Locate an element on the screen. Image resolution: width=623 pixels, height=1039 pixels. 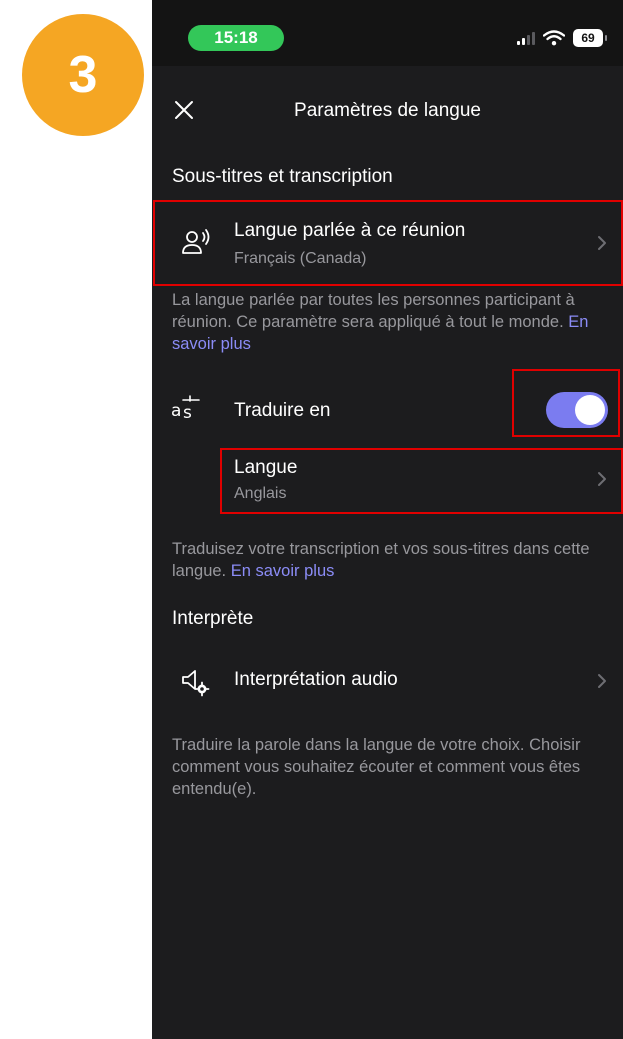
translate-label: Traduire en is located at coordinates (282, 410).